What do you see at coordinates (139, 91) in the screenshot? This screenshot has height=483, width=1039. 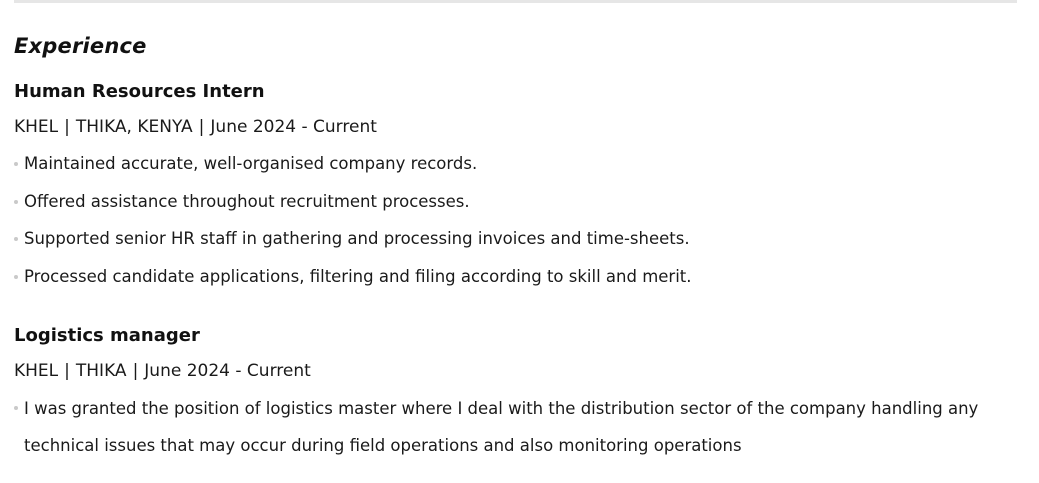 I see `job-title: Human Resources Intern` at bounding box center [139, 91].